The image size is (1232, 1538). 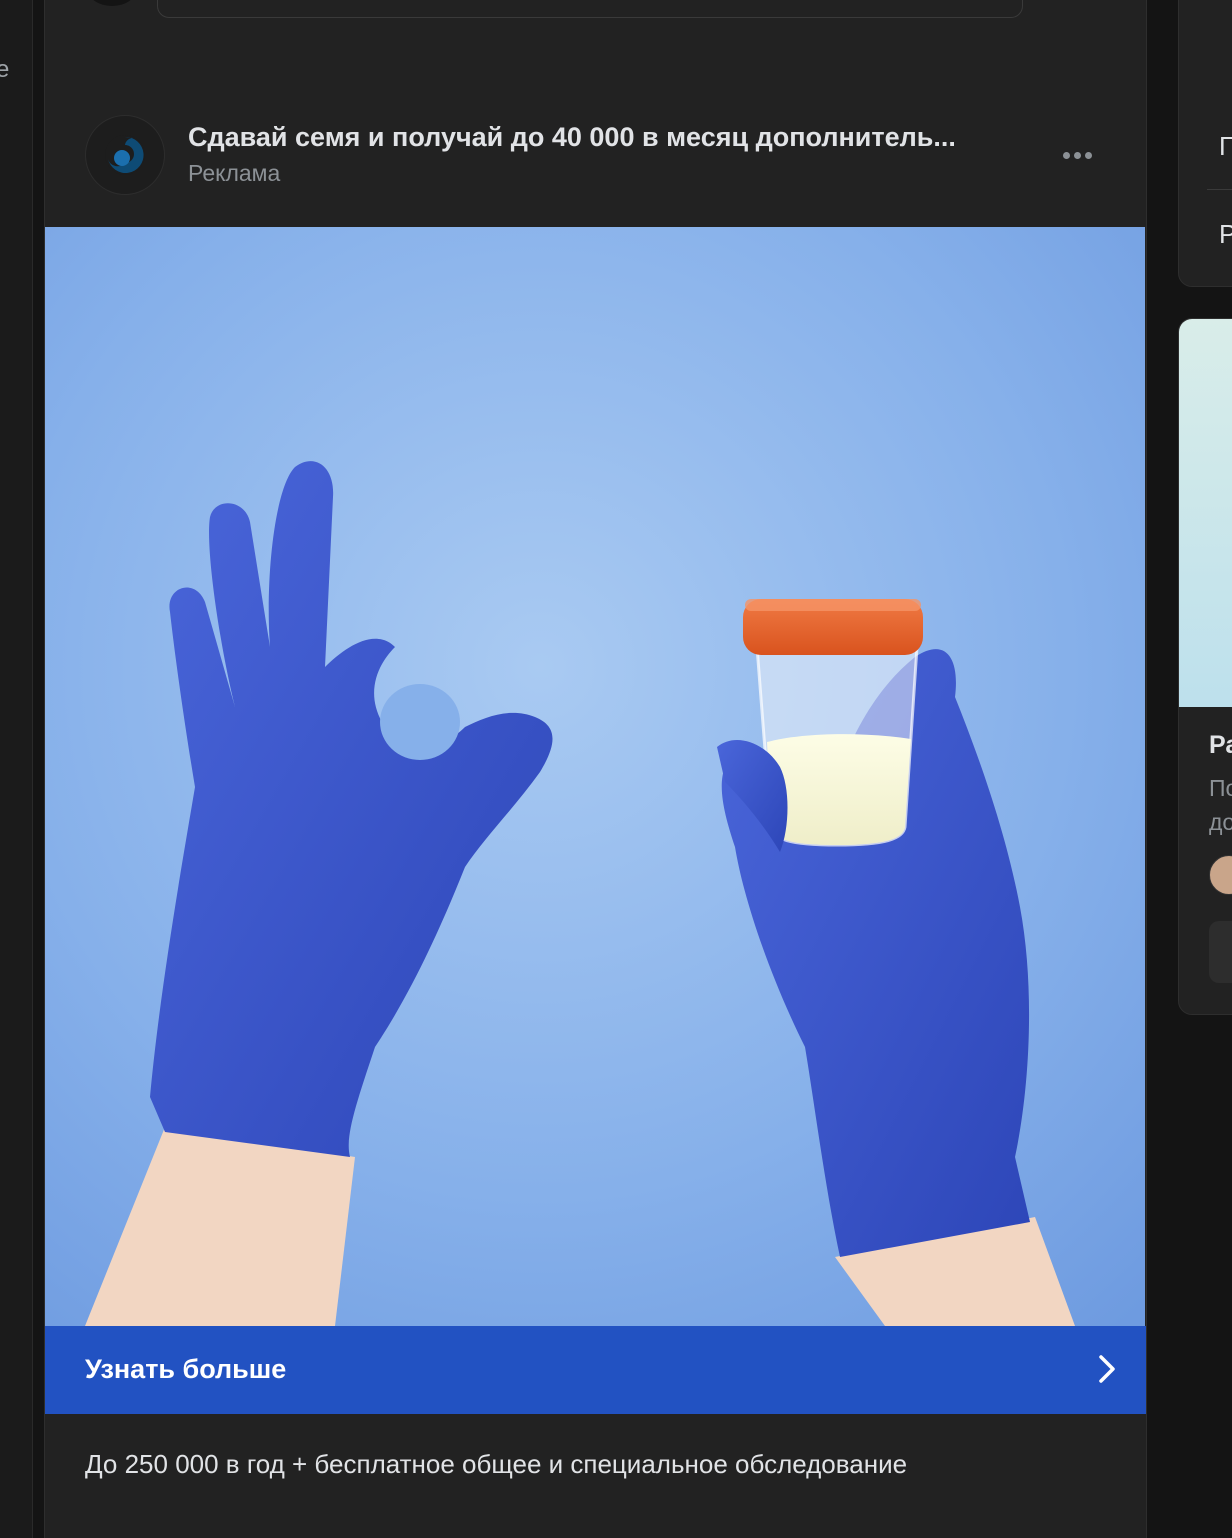 What do you see at coordinates (112, 3) in the screenshot?
I see `composer-avatar` at bounding box center [112, 3].